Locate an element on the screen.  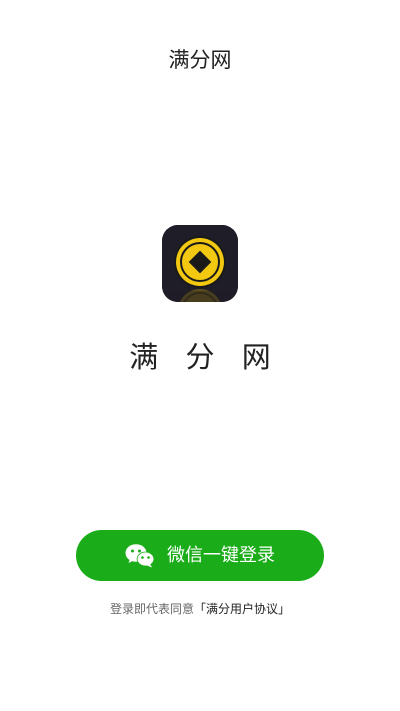
agreement-text: 登录即代表同意「满分用户协议」 is located at coordinates (200, 609).